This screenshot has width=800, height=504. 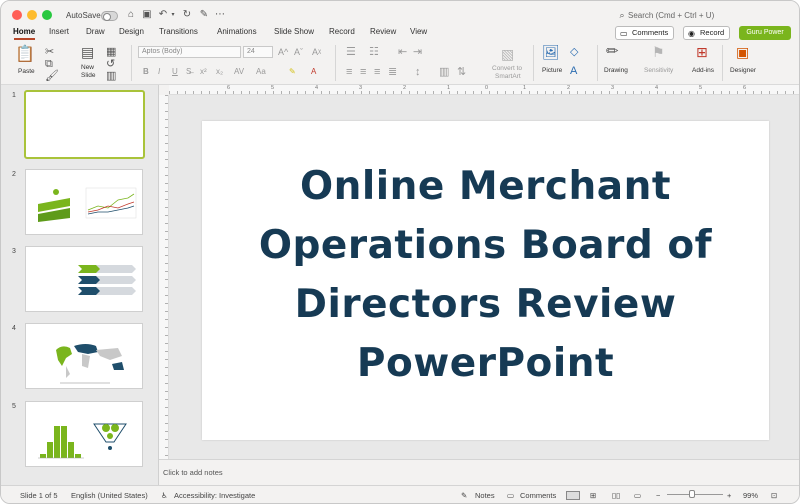 I want to click on sensitivity-icon: ⚑, so click(x=658, y=52).